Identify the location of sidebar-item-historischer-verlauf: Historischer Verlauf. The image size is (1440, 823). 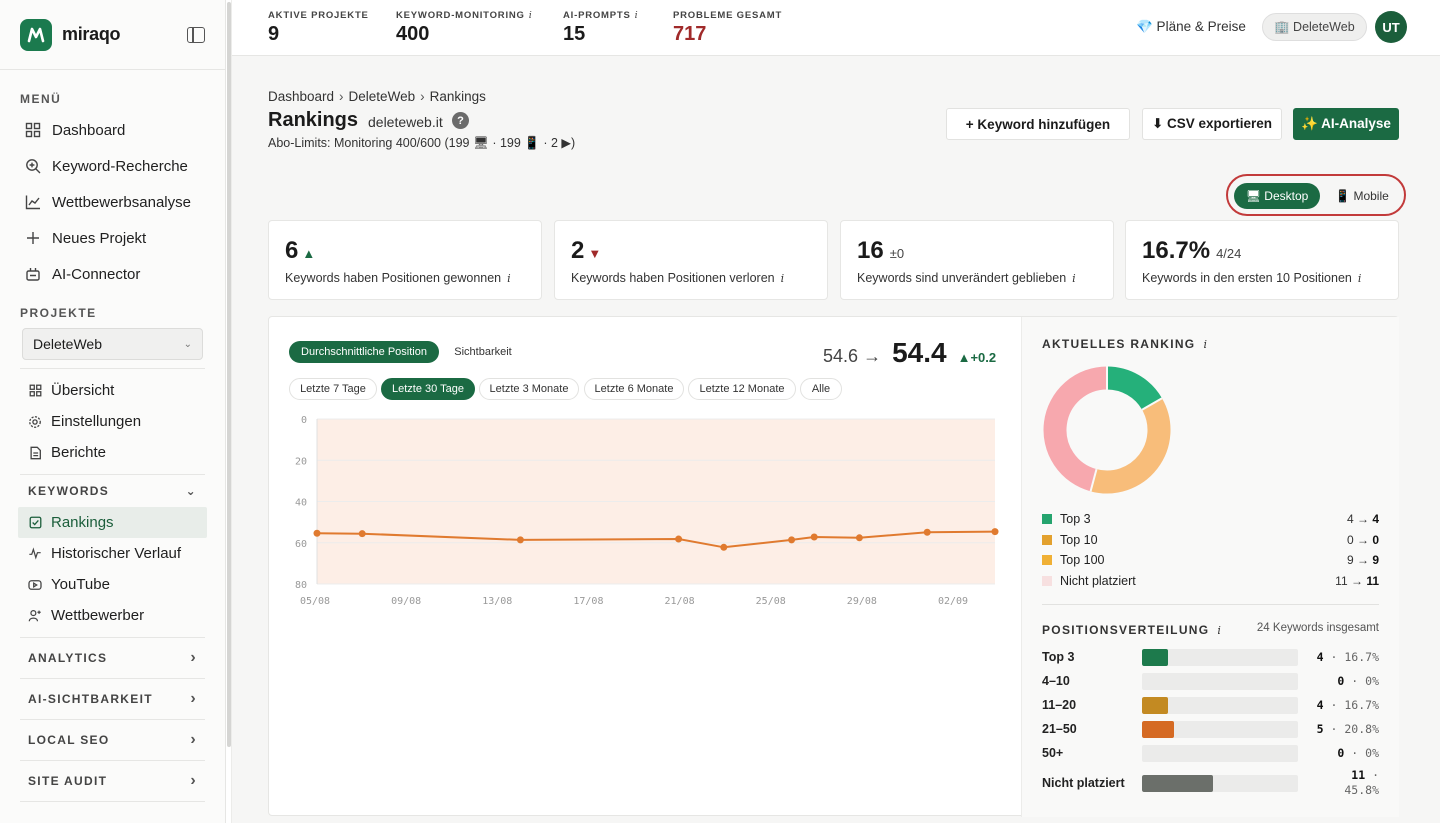
(112, 553).